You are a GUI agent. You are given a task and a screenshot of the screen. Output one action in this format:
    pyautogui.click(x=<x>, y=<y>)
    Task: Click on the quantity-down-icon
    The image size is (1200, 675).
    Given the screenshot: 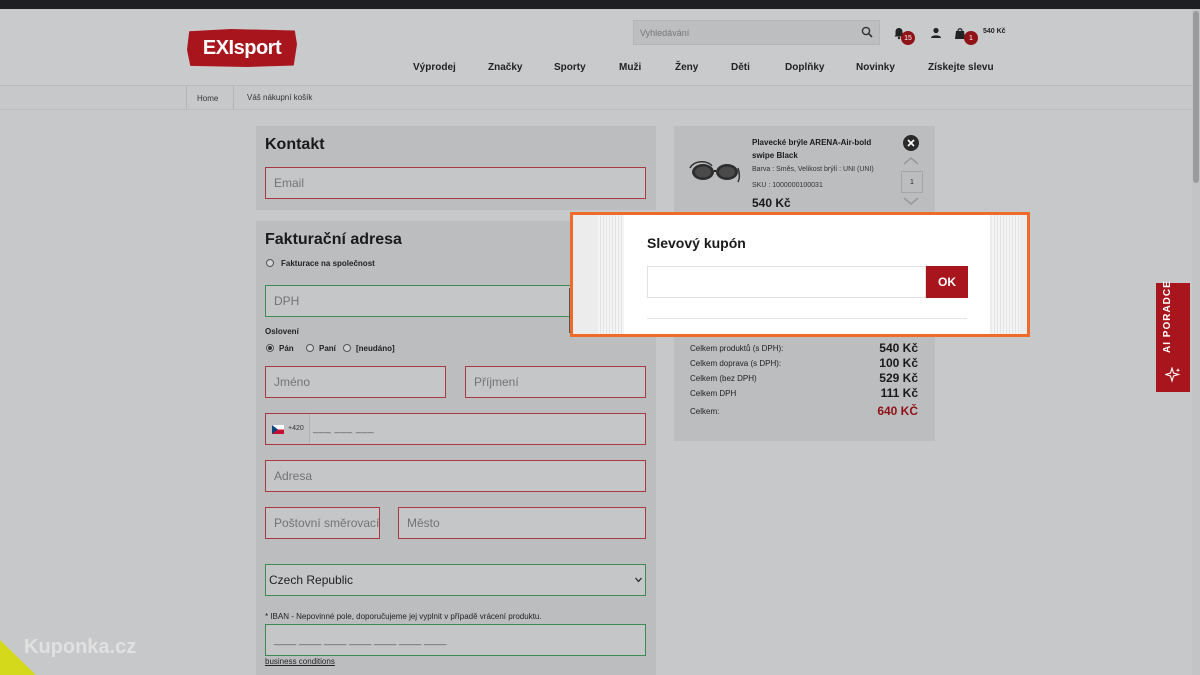 What is the action you would take?
    pyautogui.click(x=911, y=201)
    